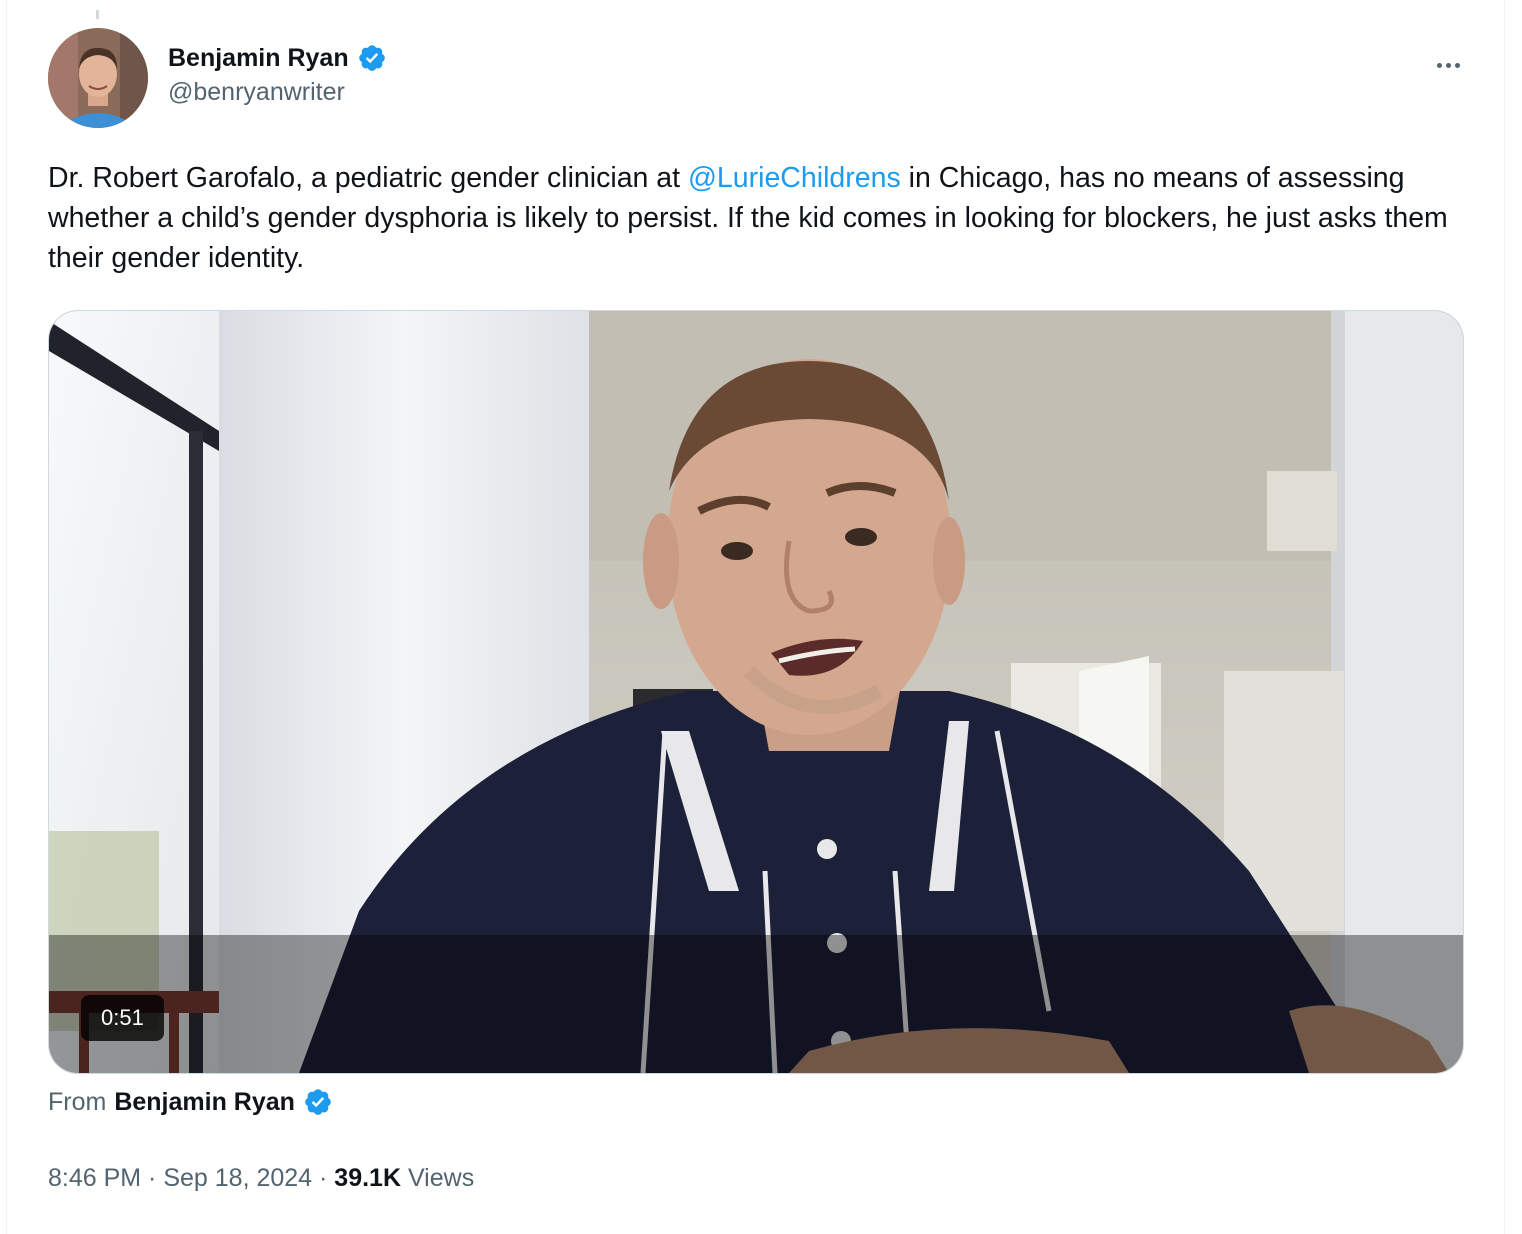  What do you see at coordinates (77, 1101) in the screenshot?
I see `from-label: From` at bounding box center [77, 1101].